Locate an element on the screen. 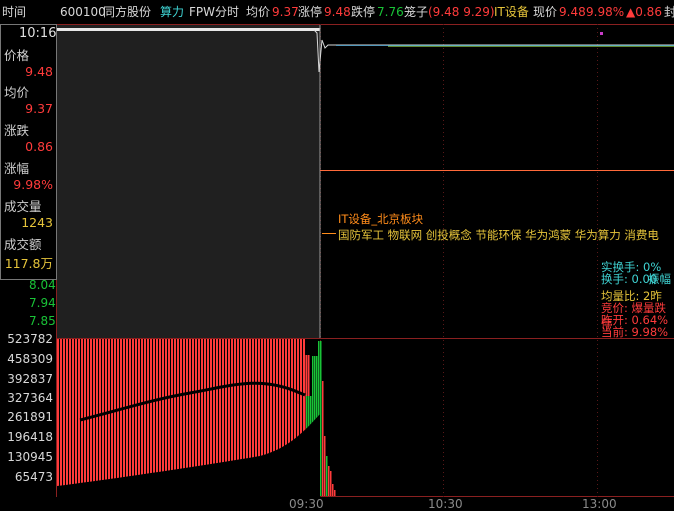 The height and width of the screenshot is (511, 674). price-line is located at coordinates (493, 51).